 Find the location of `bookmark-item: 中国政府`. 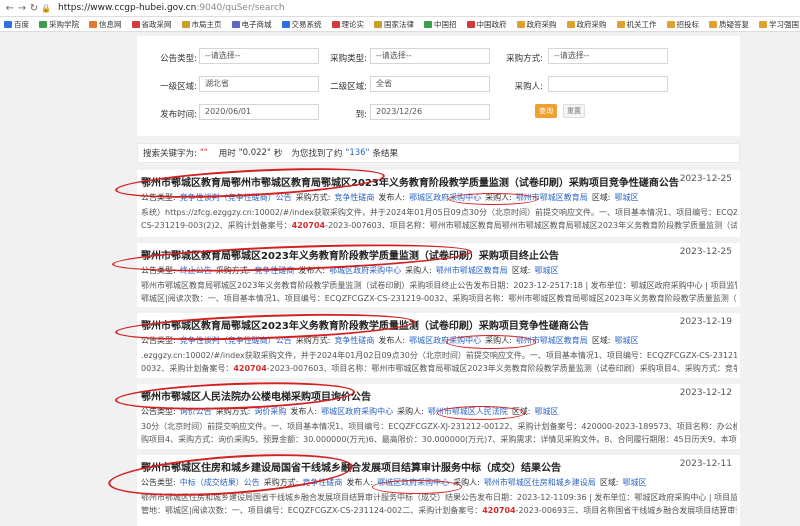

bookmark-item: 中国政府 is located at coordinates (486, 24).